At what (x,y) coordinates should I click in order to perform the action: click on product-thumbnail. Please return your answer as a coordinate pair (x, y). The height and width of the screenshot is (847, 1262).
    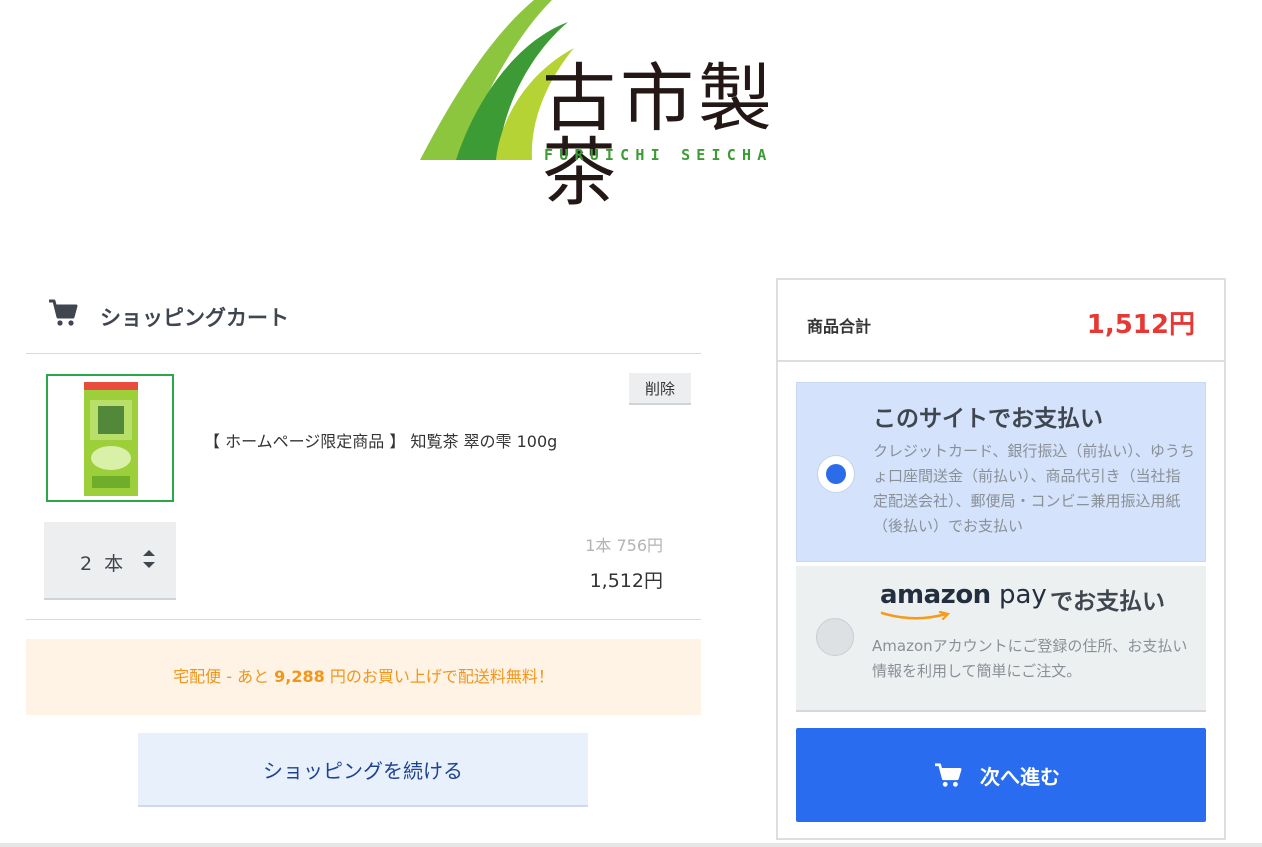
    Looking at the image, I should click on (110, 438).